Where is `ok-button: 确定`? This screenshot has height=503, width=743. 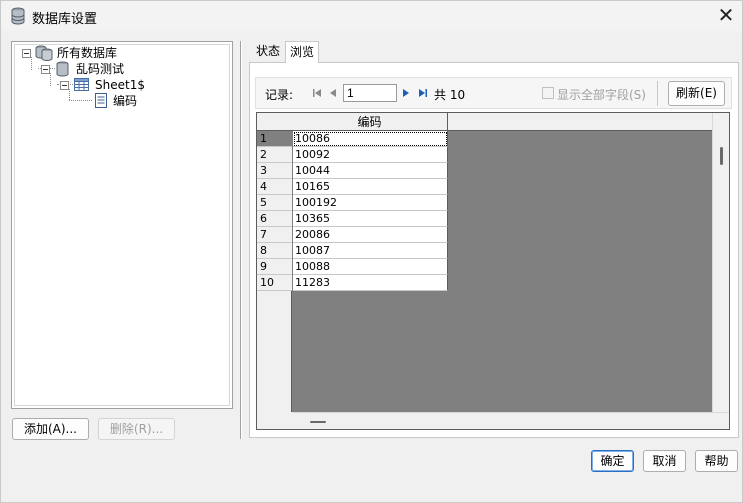
ok-button: 确定 is located at coordinates (612, 461).